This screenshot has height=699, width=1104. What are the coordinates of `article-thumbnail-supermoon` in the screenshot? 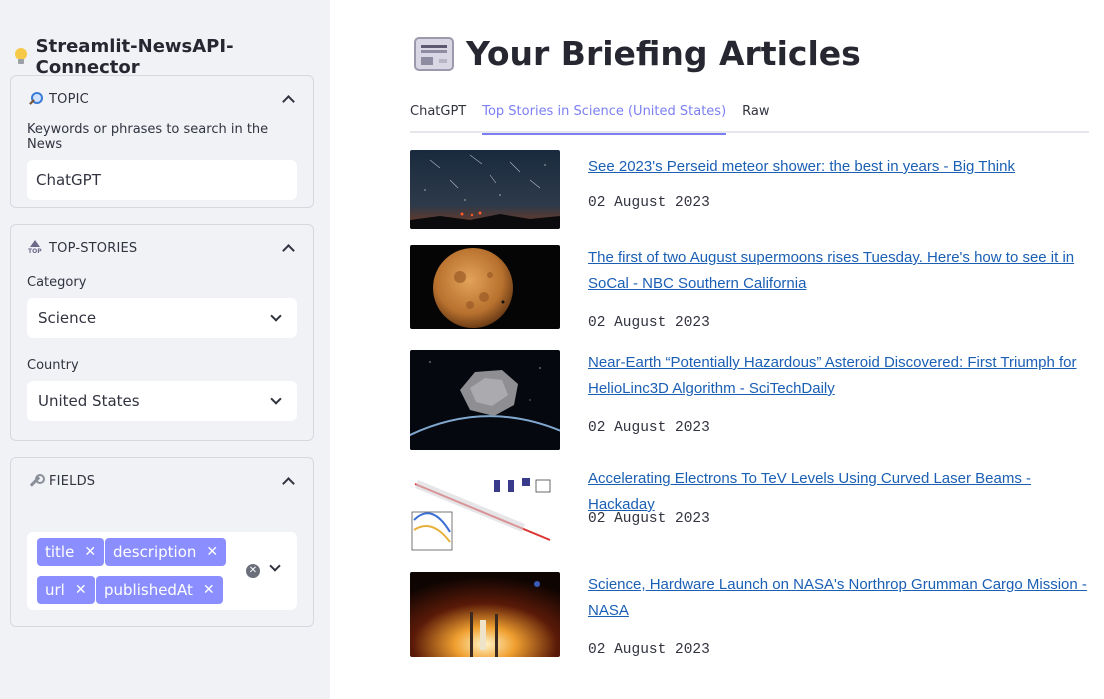 It's located at (485, 287).